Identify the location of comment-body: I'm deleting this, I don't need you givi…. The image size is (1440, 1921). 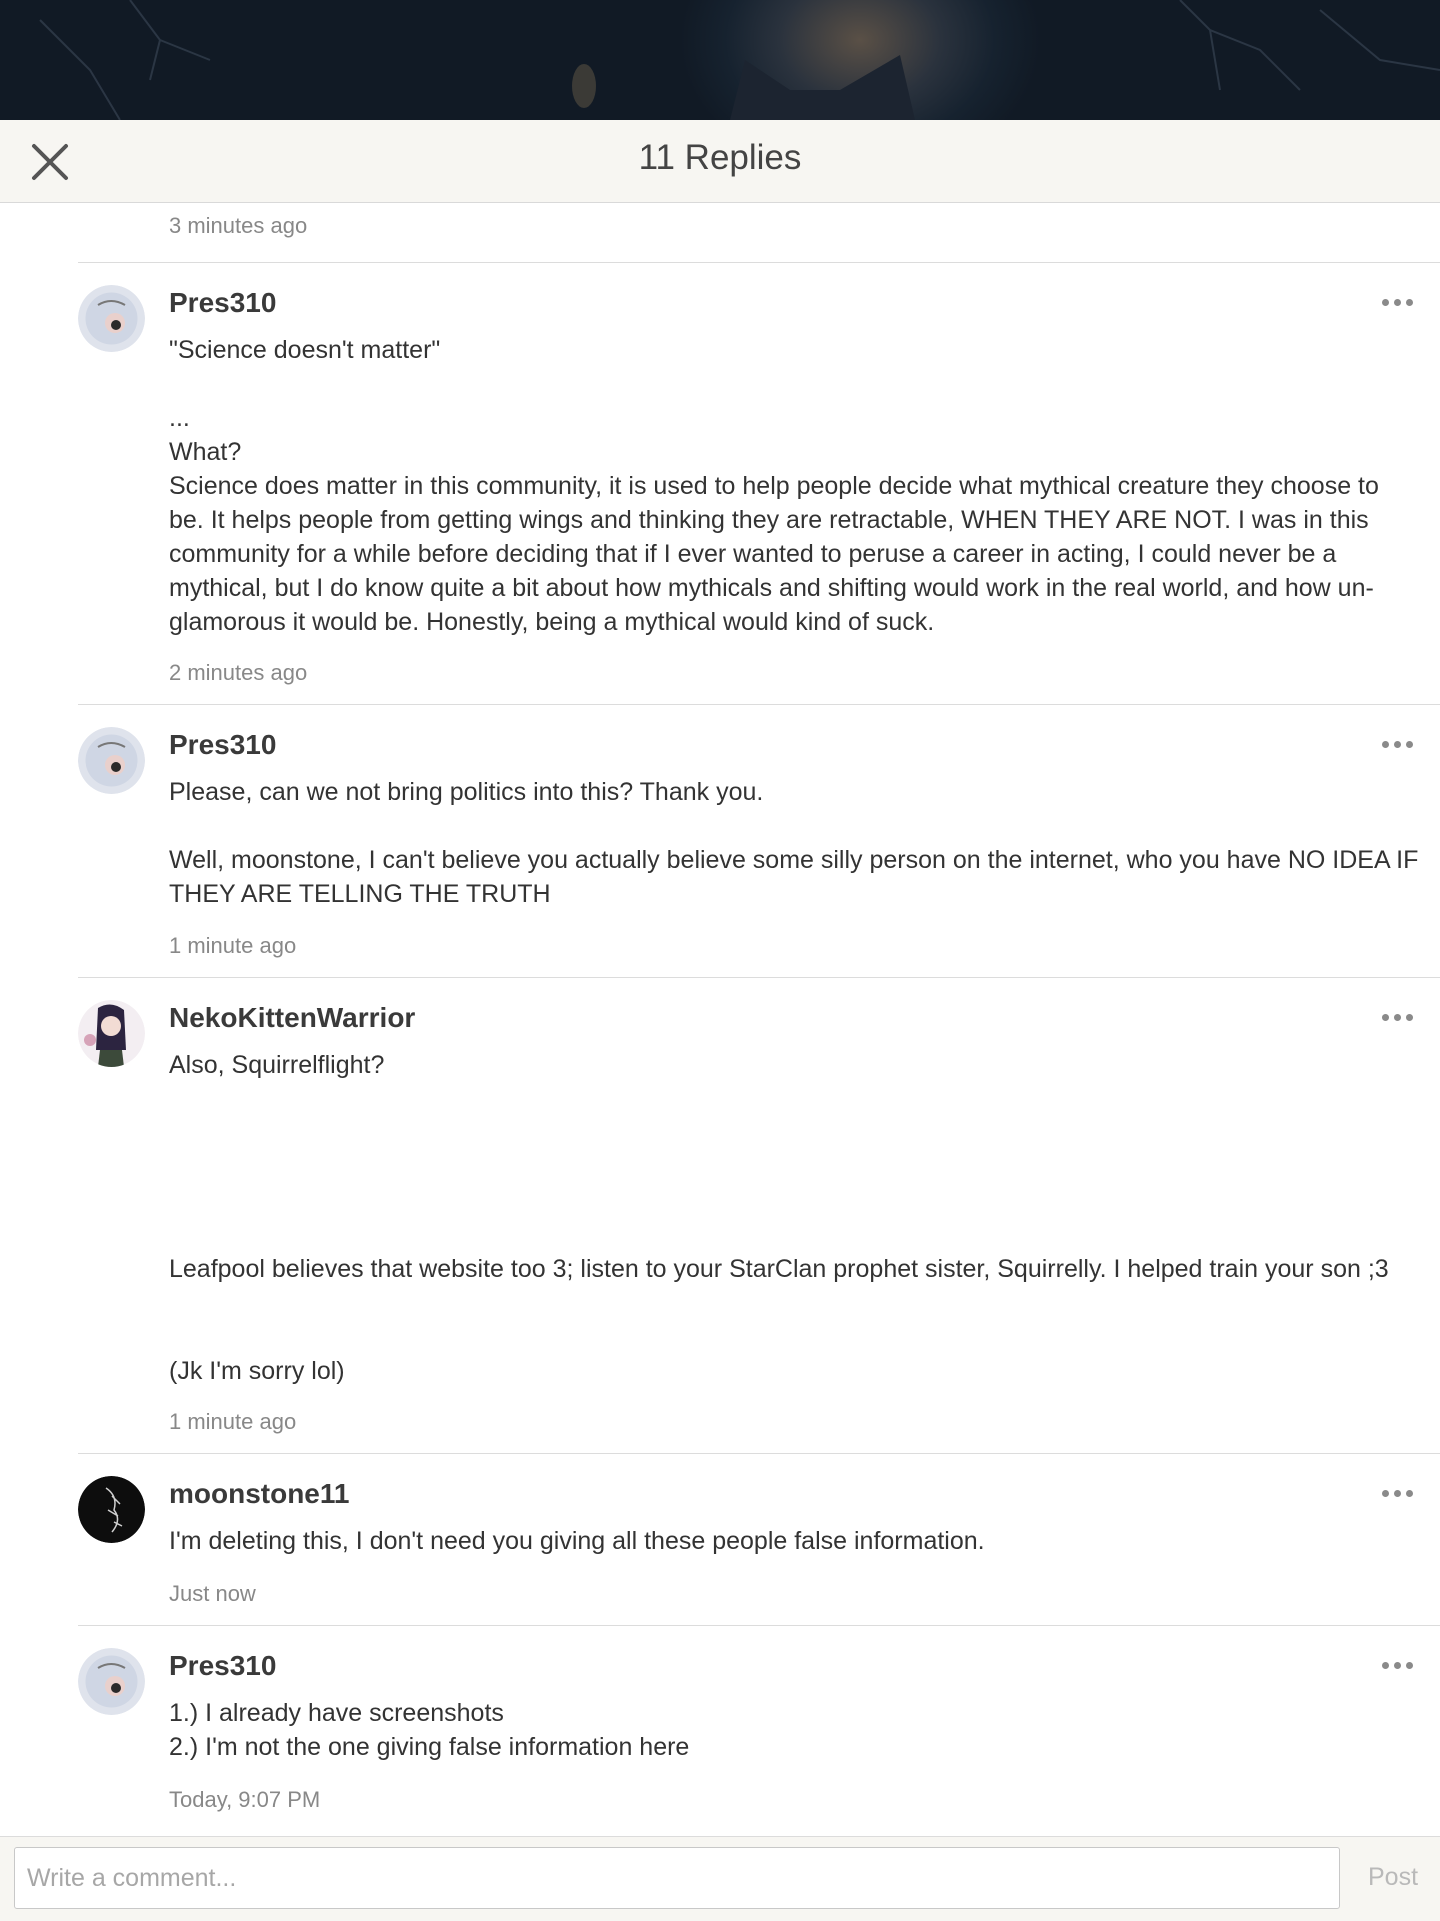
(577, 1541).